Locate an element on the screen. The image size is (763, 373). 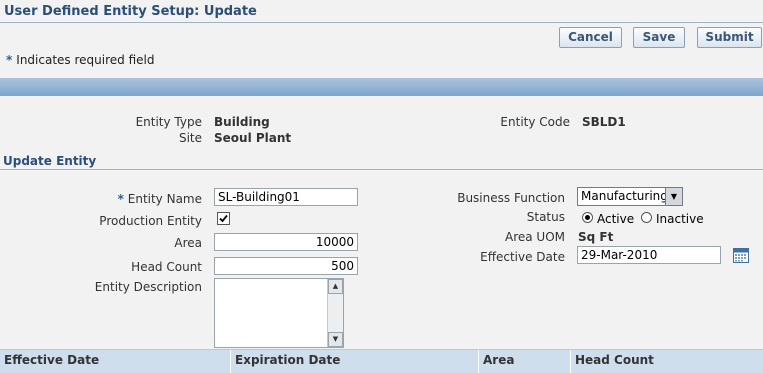
calendar-icon is located at coordinates (741, 255).